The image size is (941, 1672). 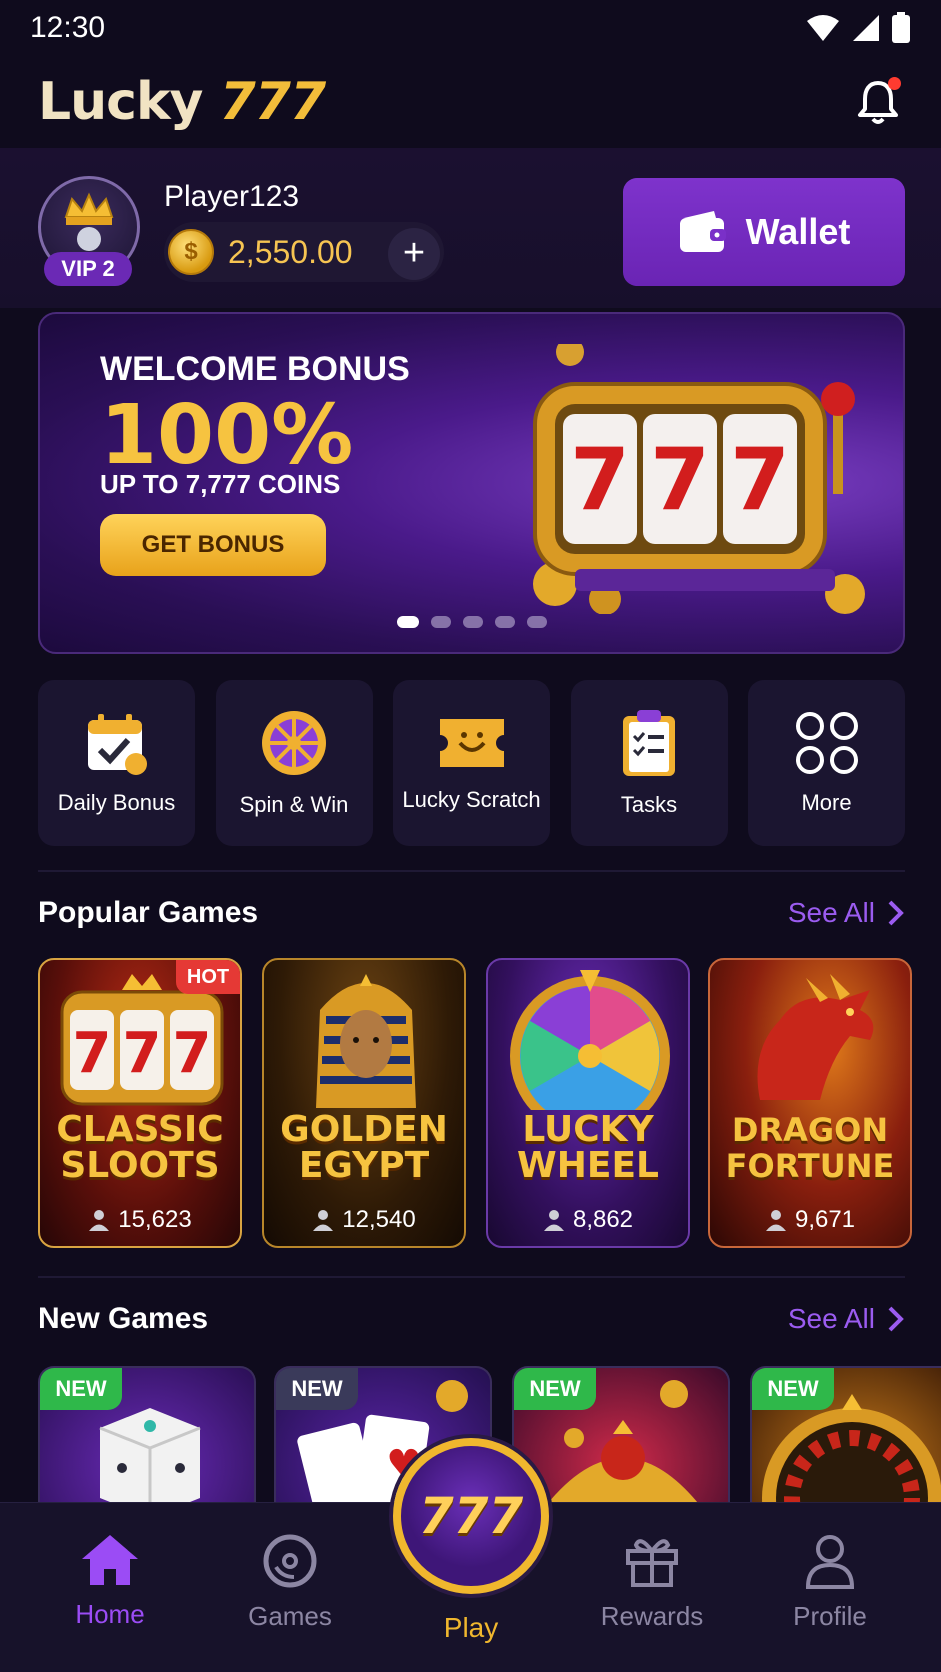 What do you see at coordinates (590, 1040) in the screenshot?
I see `wheel-illustration` at bounding box center [590, 1040].